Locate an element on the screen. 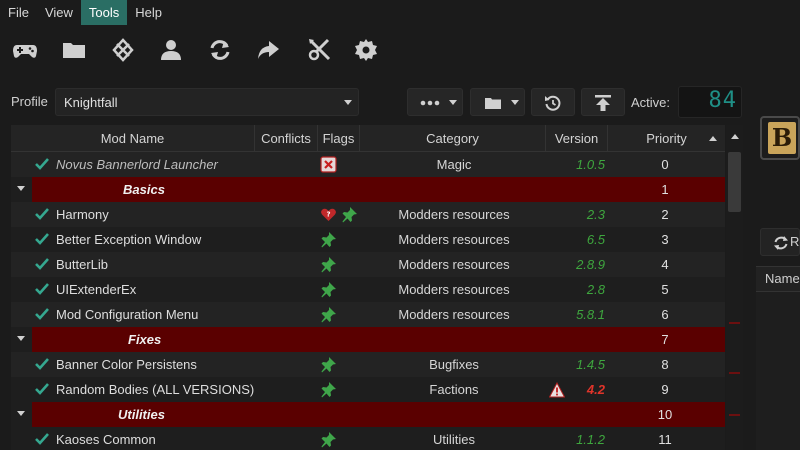 Image resolution: width=800 pixels, height=450 pixels. priority-cell: 0 is located at coordinates (665, 164).